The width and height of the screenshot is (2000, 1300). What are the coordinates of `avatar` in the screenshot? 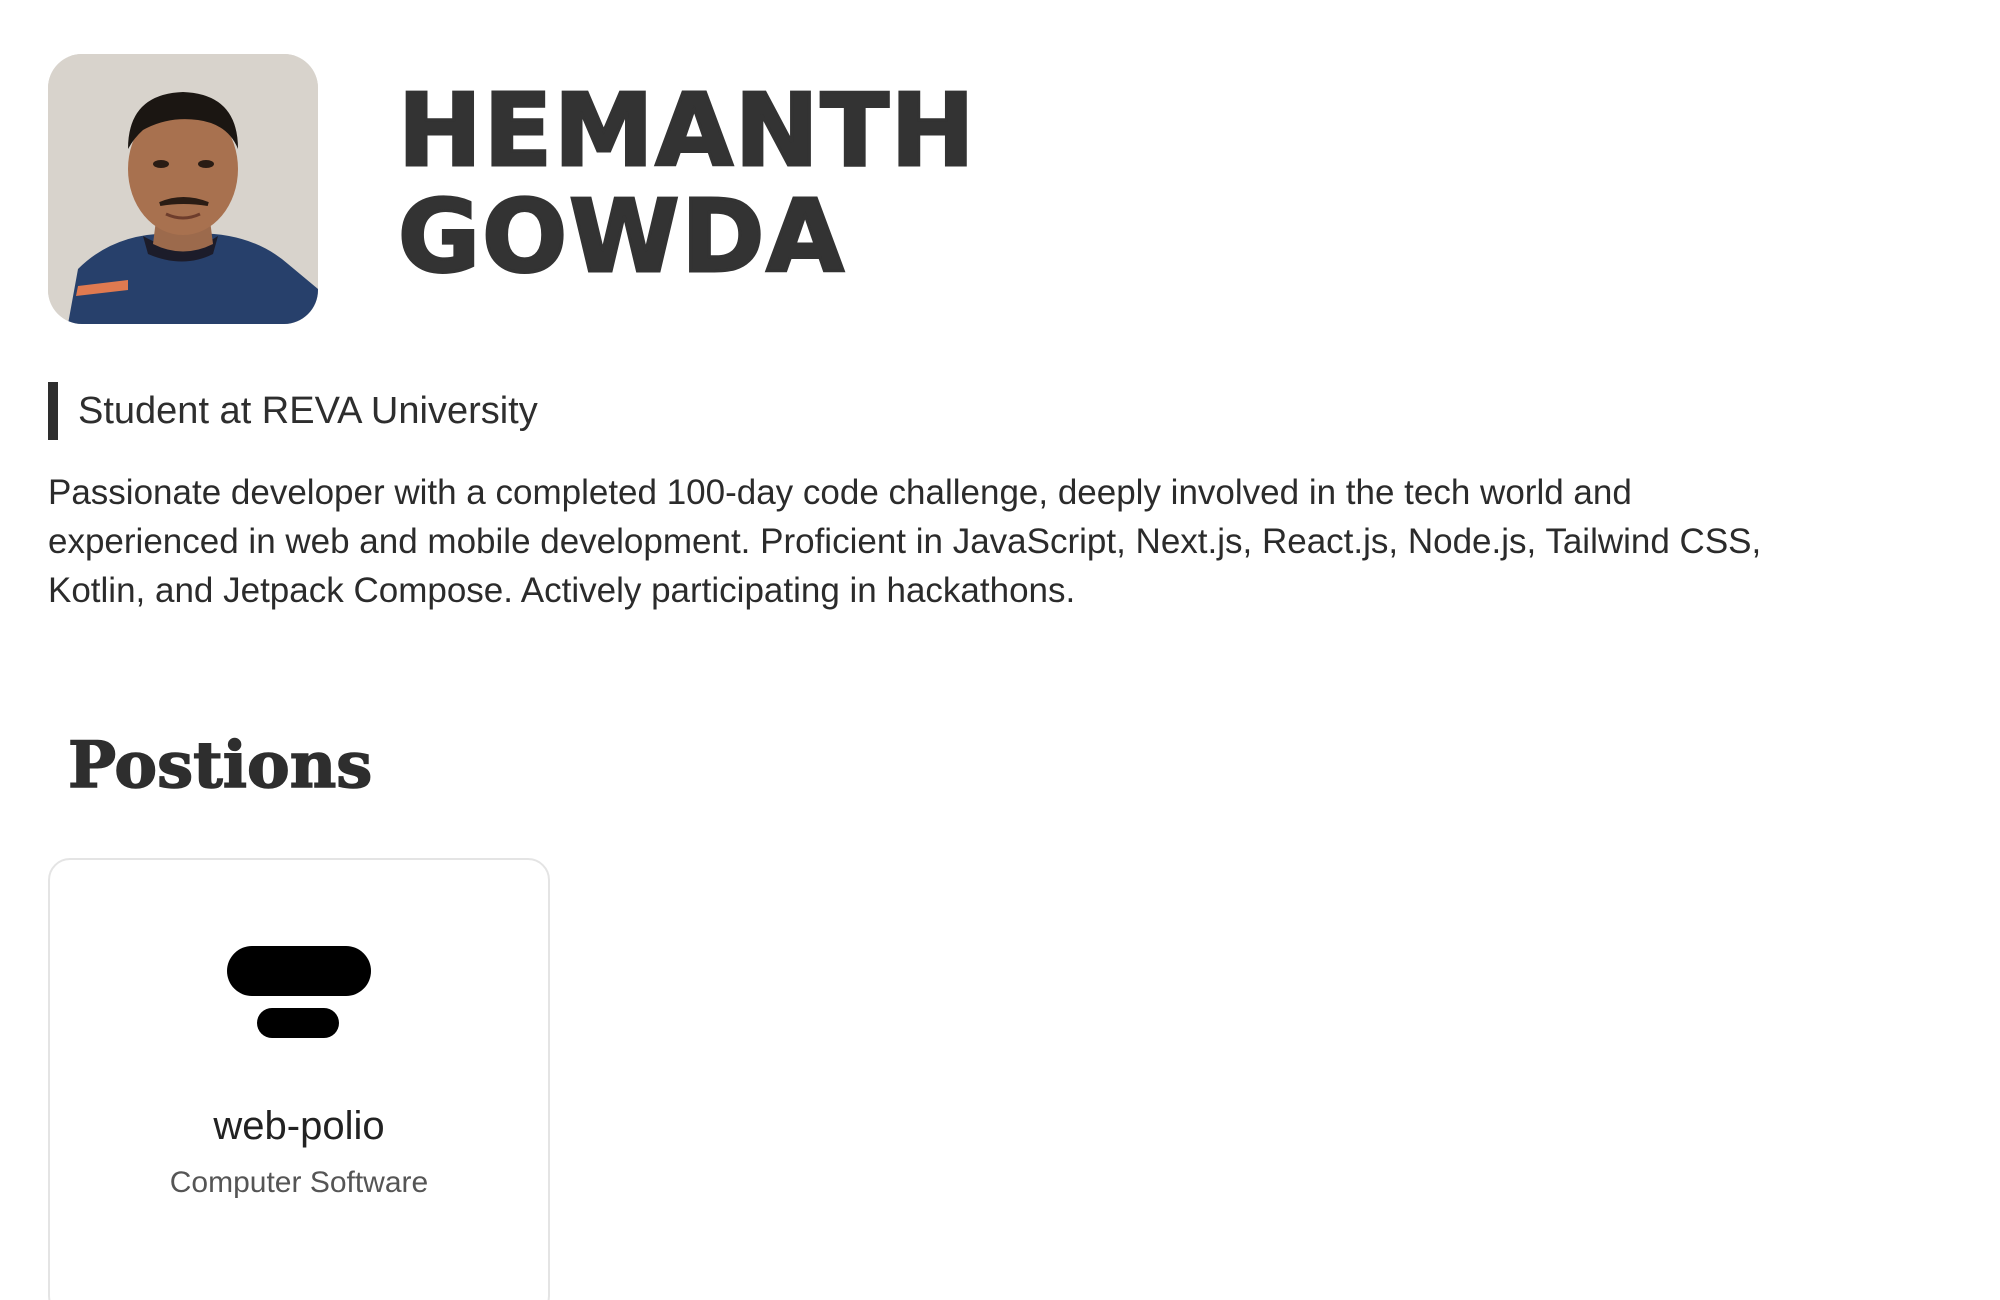 It's located at (183, 189).